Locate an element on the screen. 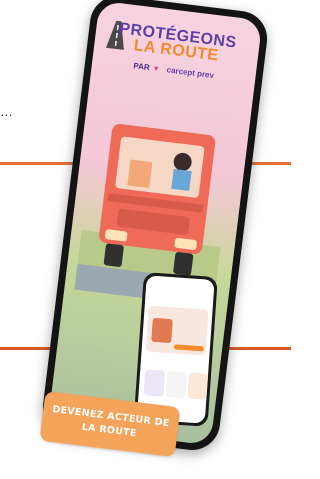 This screenshot has height=479, width=320. mini-phone-screen is located at coordinates (175, 349).